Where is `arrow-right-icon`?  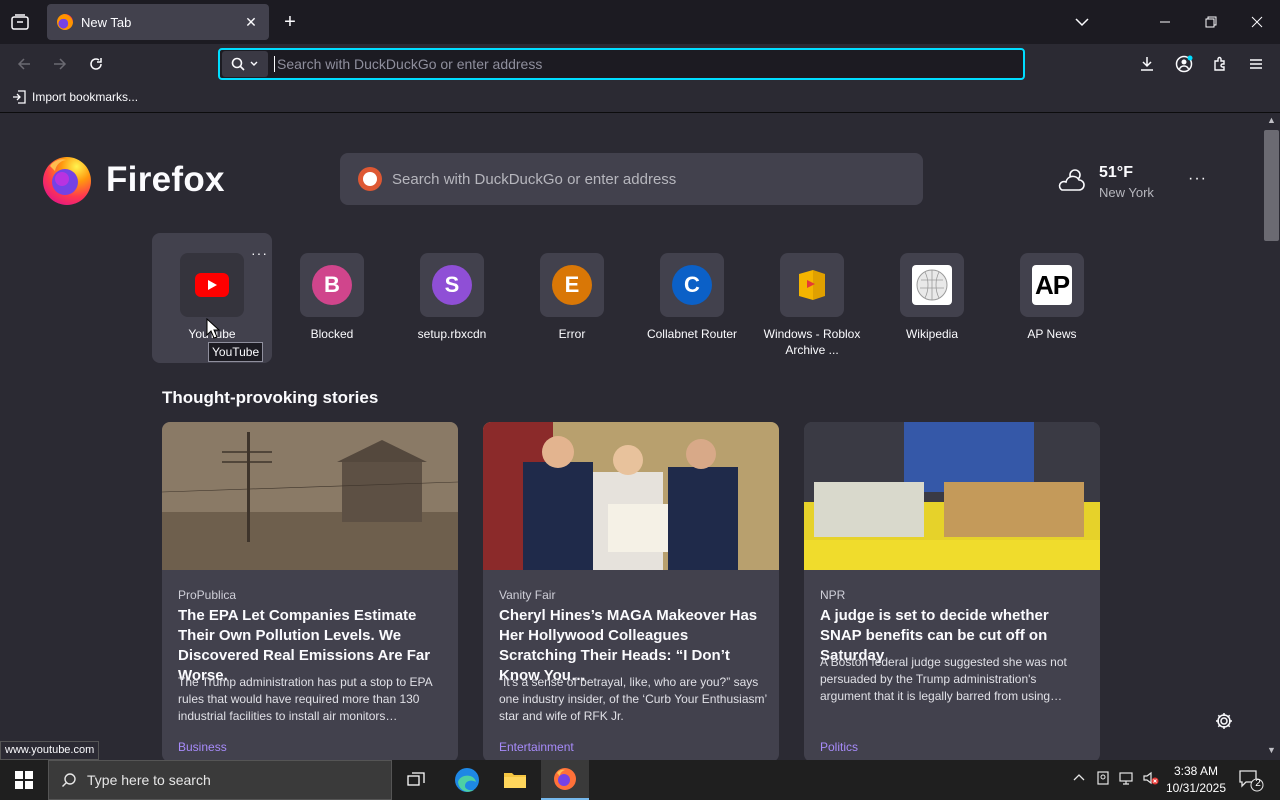
arrow-right-icon is located at coordinates (60, 64).